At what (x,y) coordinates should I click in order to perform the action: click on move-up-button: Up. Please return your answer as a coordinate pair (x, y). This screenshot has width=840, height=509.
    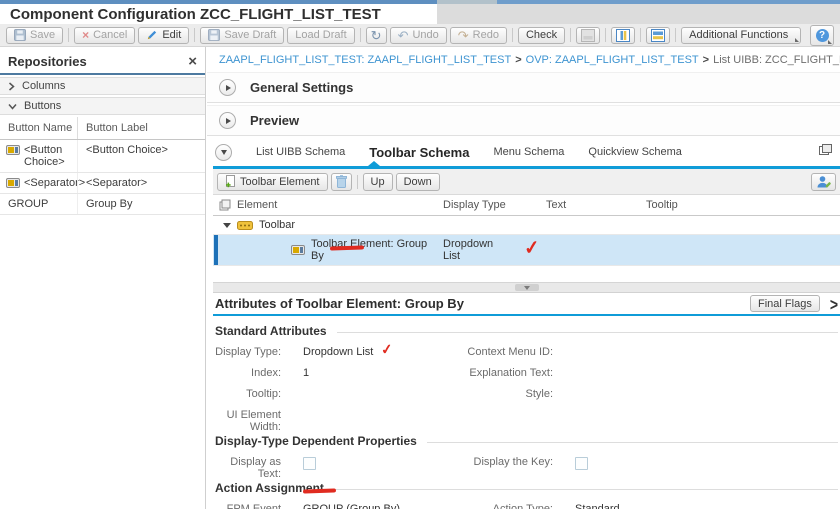
    Looking at the image, I should click on (377, 181).